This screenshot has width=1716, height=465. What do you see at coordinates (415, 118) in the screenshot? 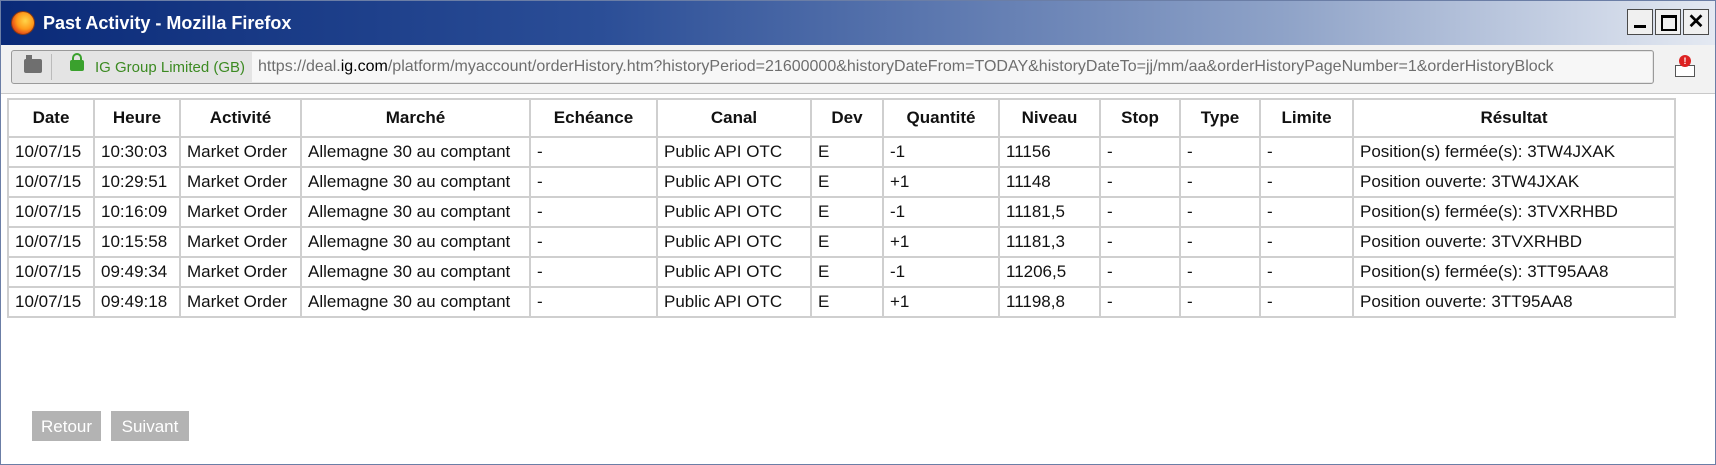
I see `column-header-market: Marché` at bounding box center [415, 118].